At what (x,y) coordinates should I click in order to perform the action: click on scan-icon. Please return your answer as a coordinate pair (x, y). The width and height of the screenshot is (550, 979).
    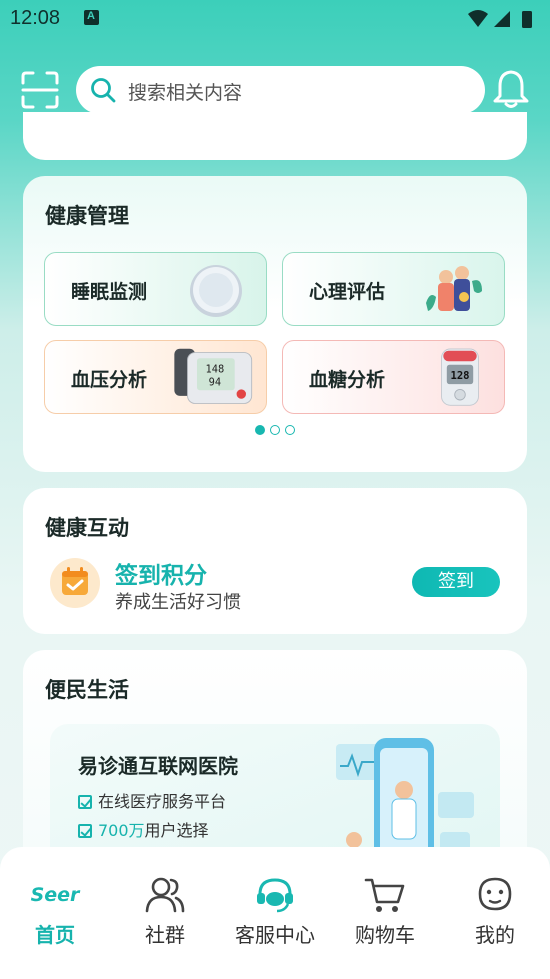
    Looking at the image, I should click on (40, 90).